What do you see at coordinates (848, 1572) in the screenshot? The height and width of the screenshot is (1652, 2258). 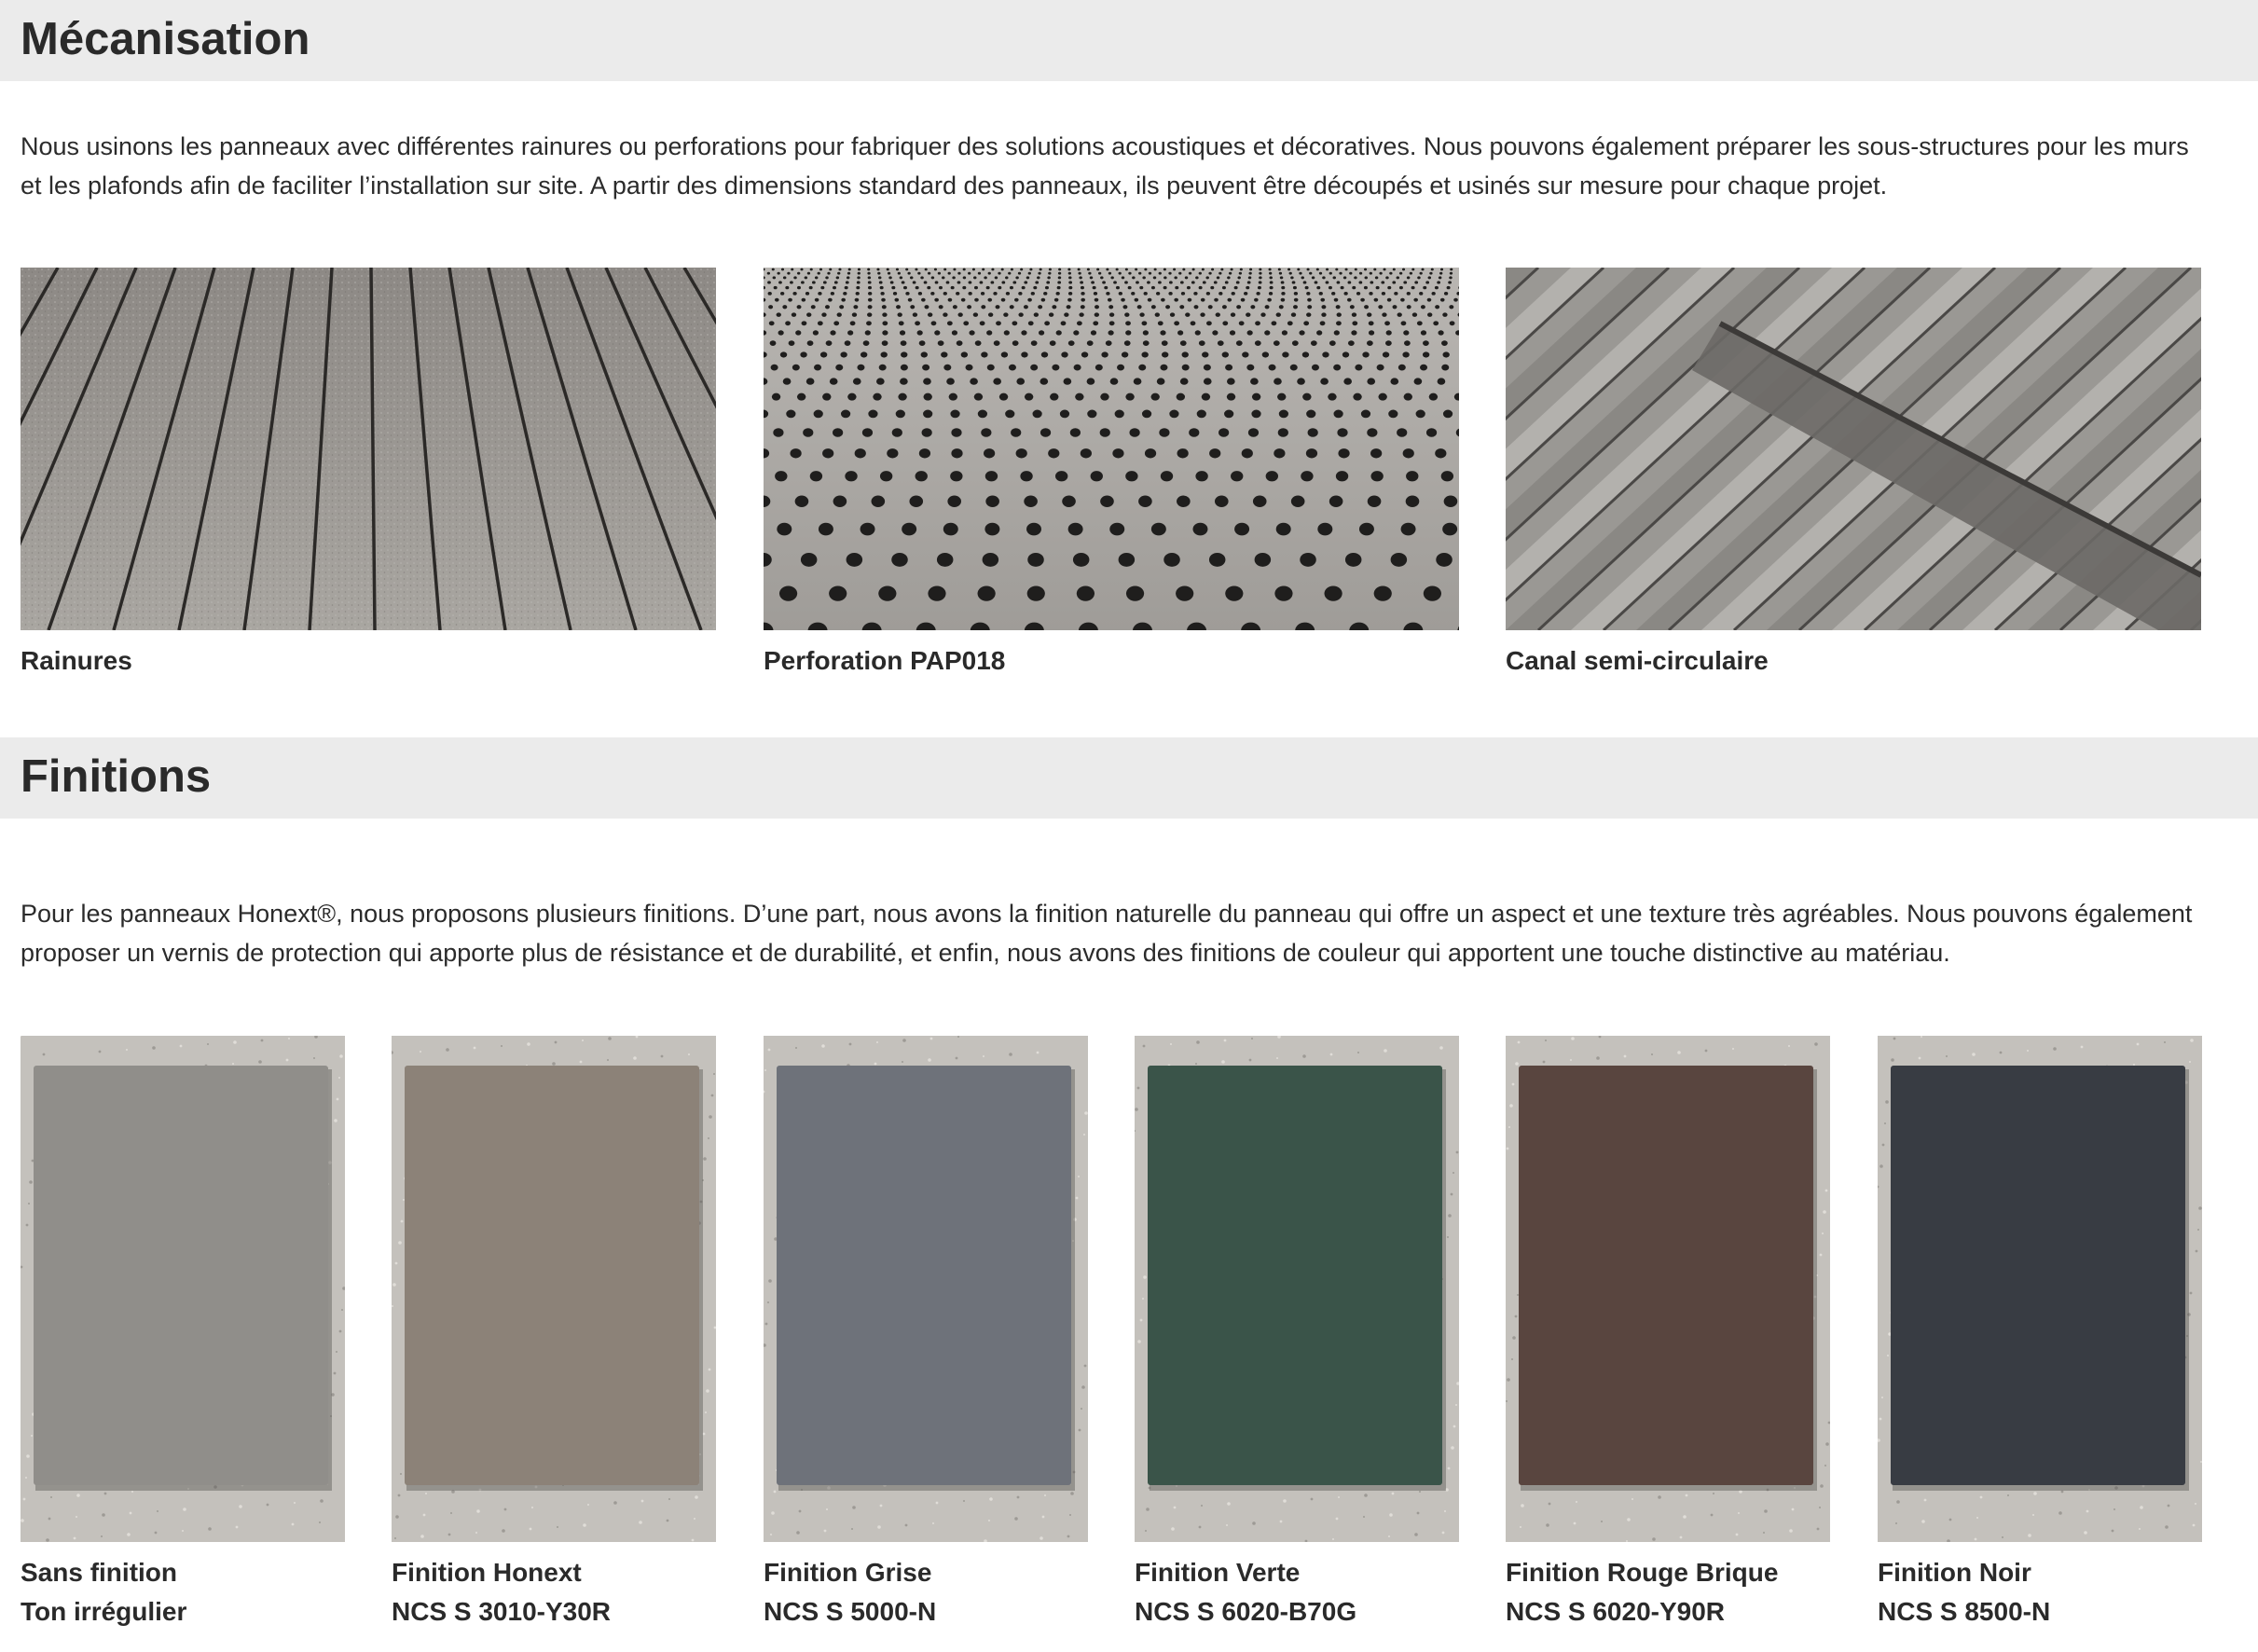 I see `finition-label: Finition Grise` at bounding box center [848, 1572].